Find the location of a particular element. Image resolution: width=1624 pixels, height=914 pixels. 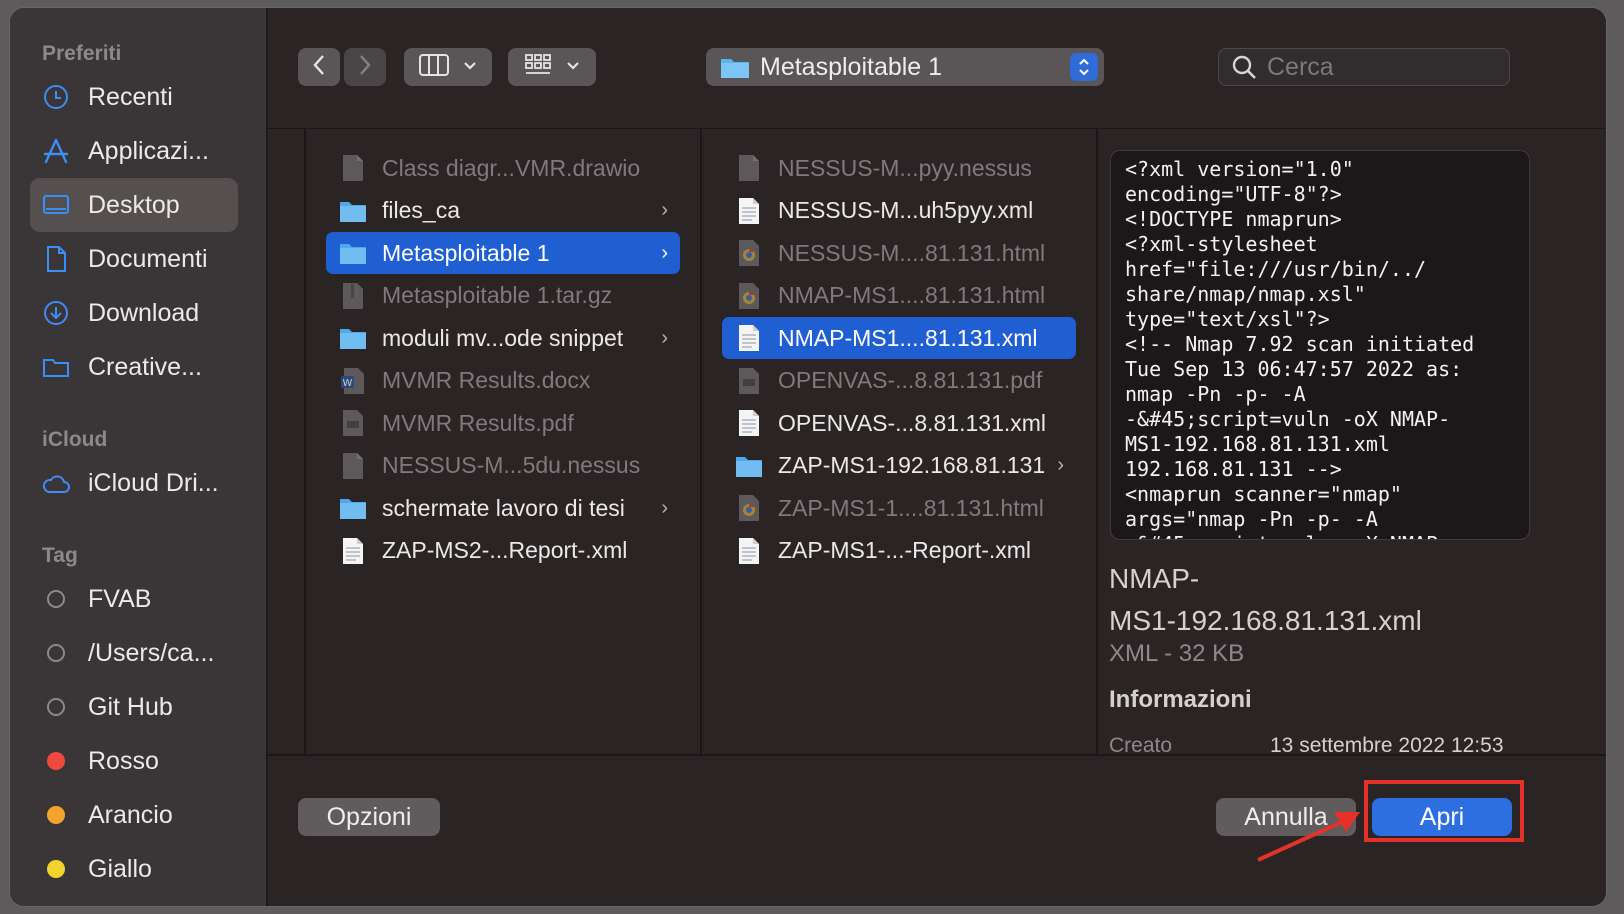

file-row: Class diagr...VMR.drawio is located at coordinates (503, 168).